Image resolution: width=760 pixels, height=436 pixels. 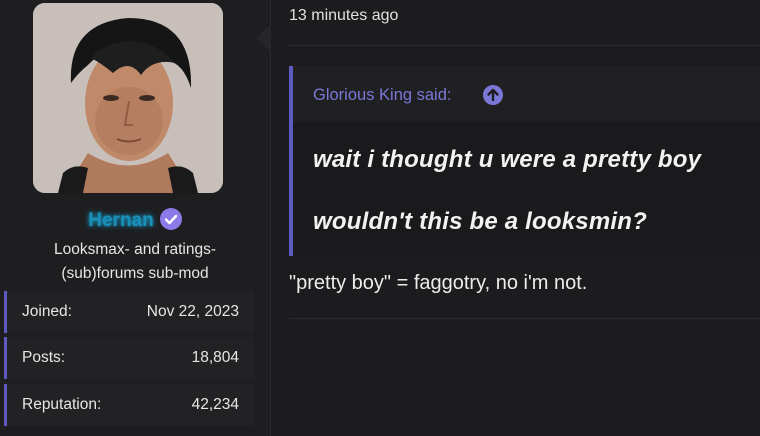 I want to click on footer-divider, so click(x=524, y=318).